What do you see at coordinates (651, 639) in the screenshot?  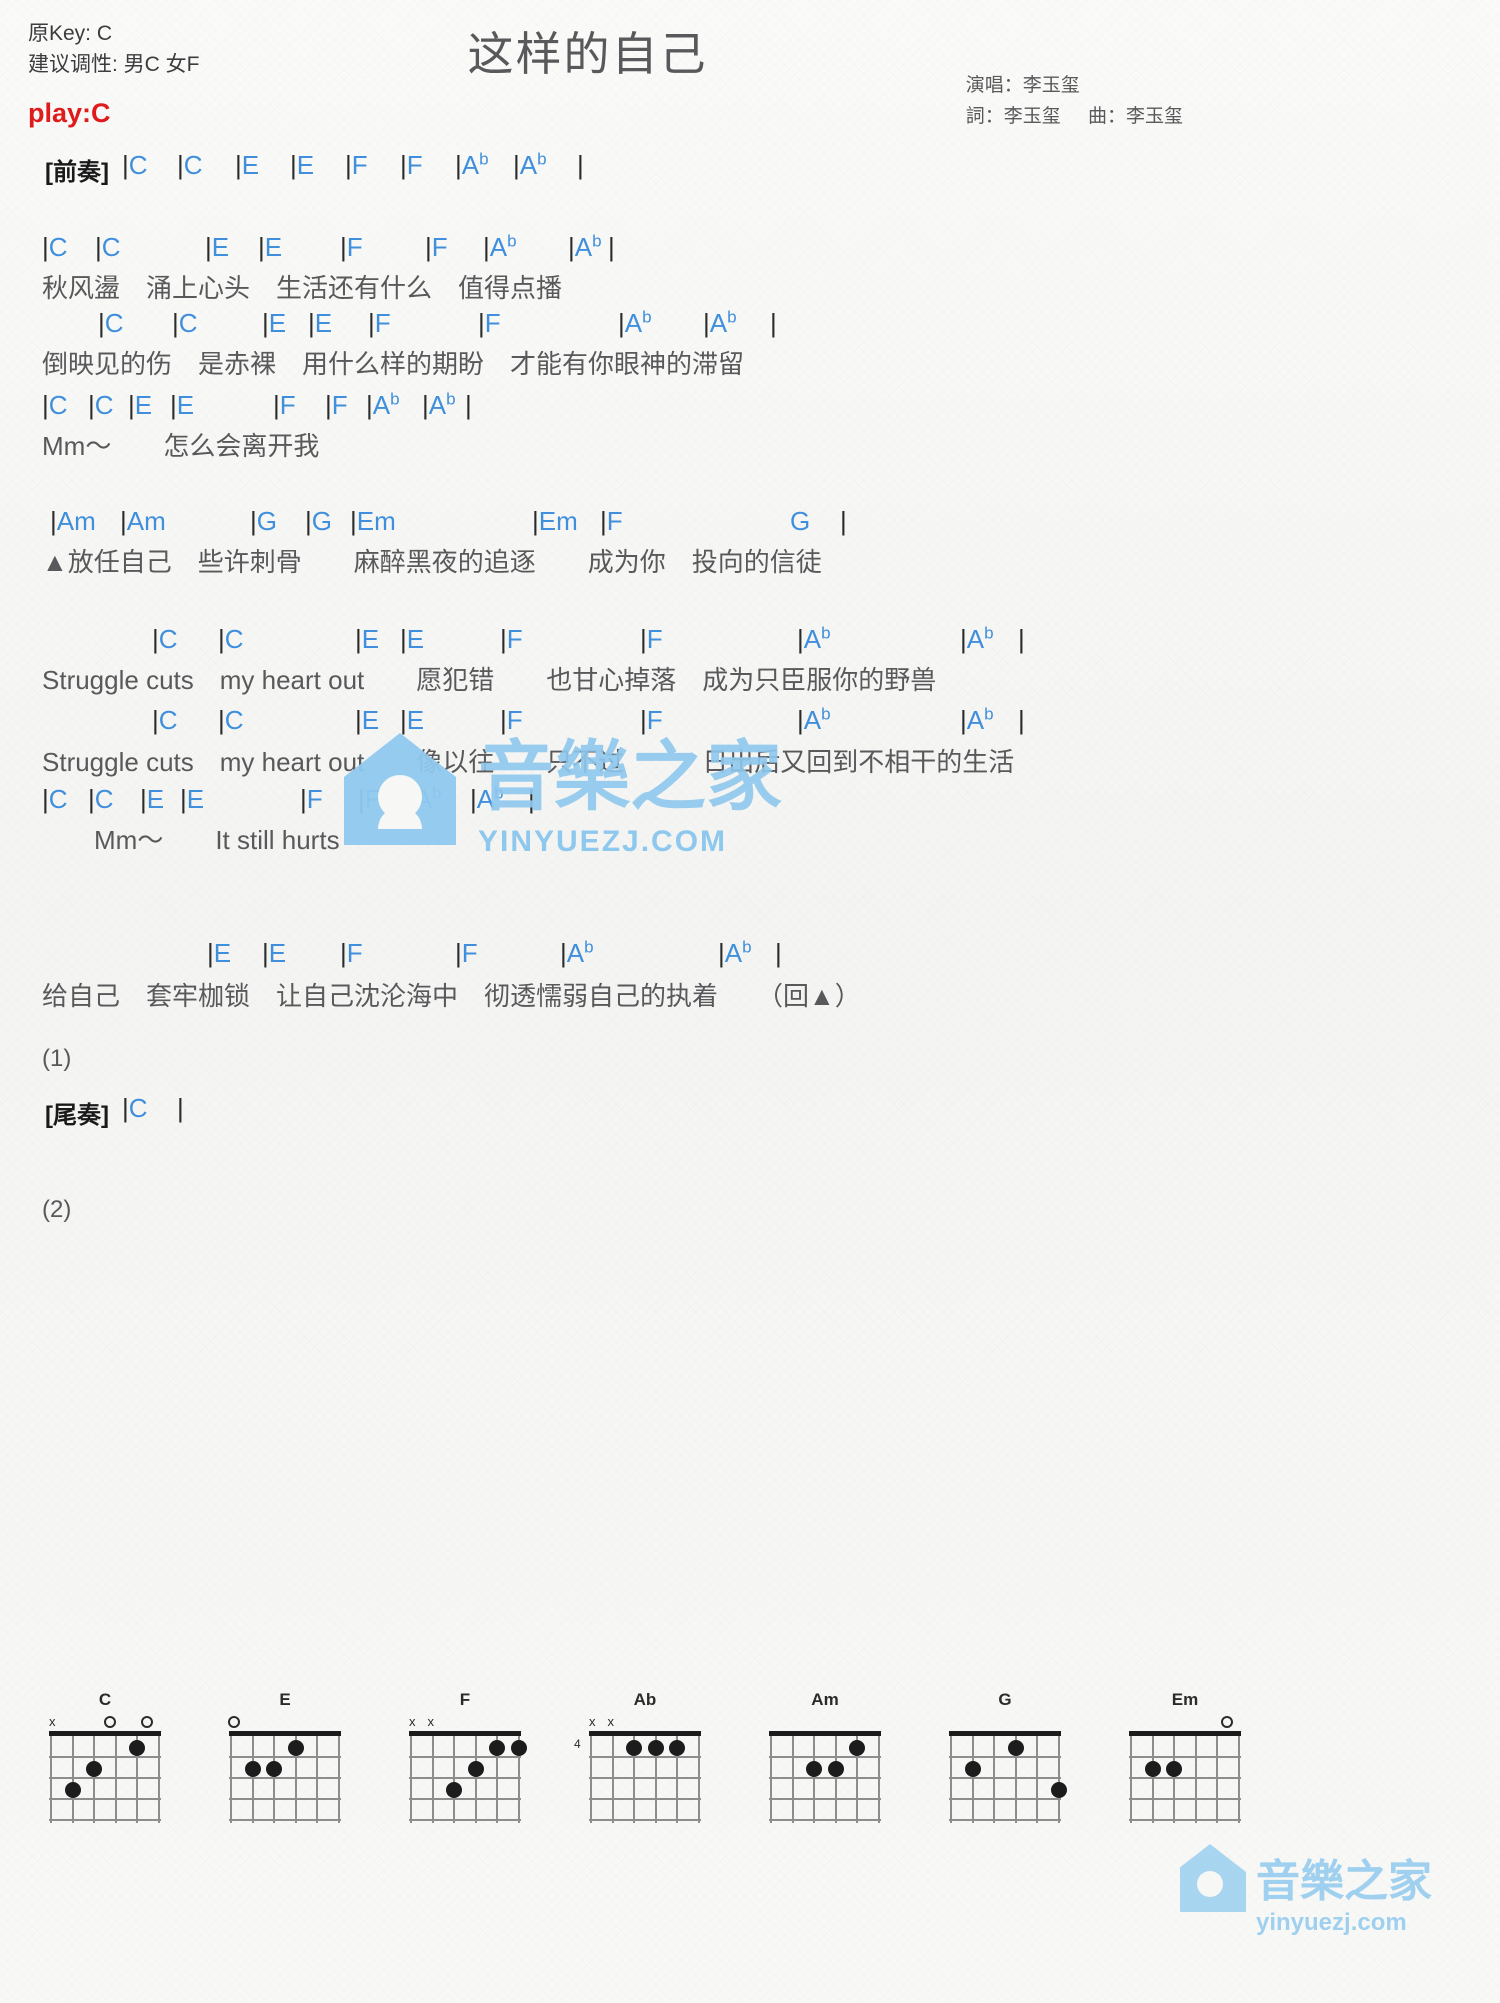 I see `chord-chorus-l2-5: |F` at bounding box center [651, 639].